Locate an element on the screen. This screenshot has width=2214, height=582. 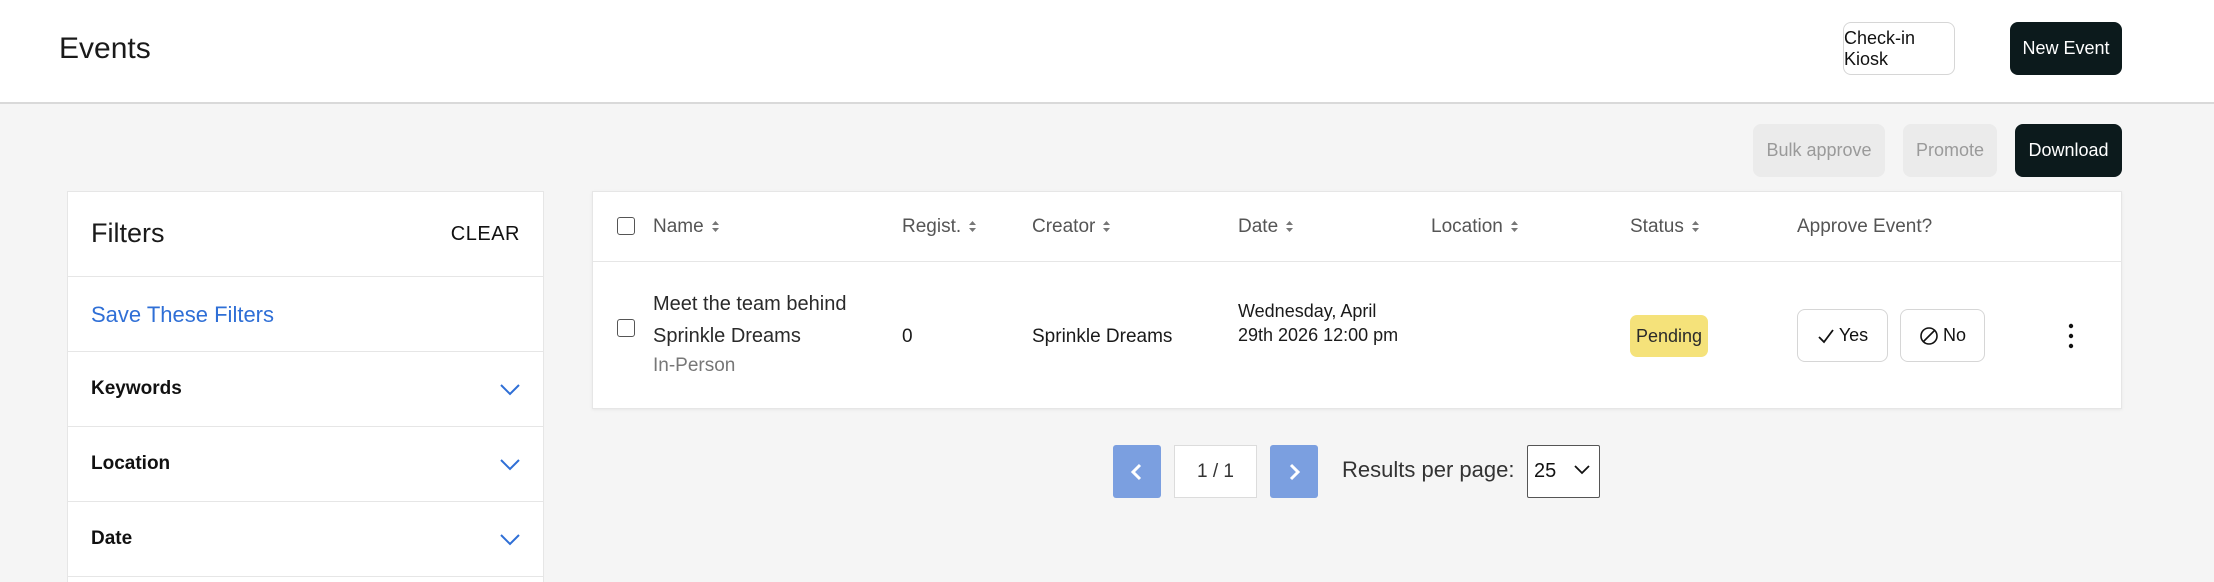
check-in-kiosk-button: Check-in Kiosk is located at coordinates (1899, 48).